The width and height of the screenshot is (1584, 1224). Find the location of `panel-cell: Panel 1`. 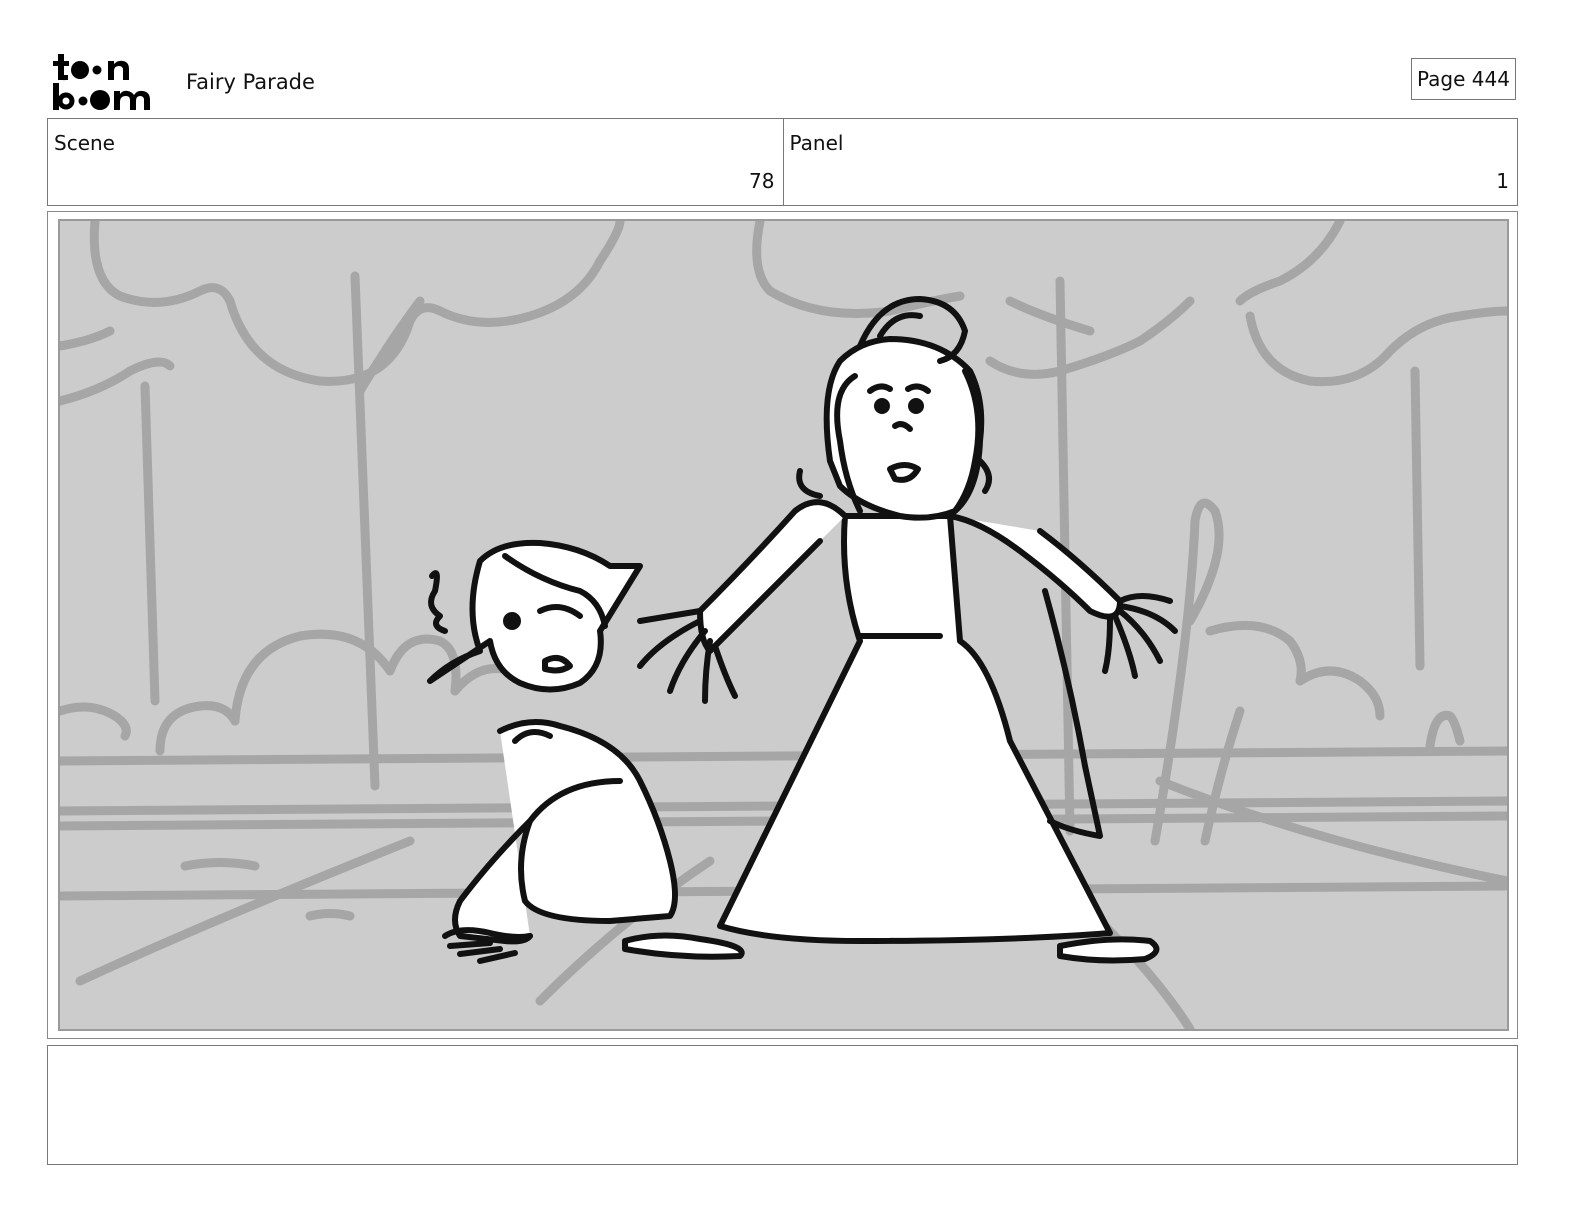

panel-cell: Panel 1 is located at coordinates (1150, 162).